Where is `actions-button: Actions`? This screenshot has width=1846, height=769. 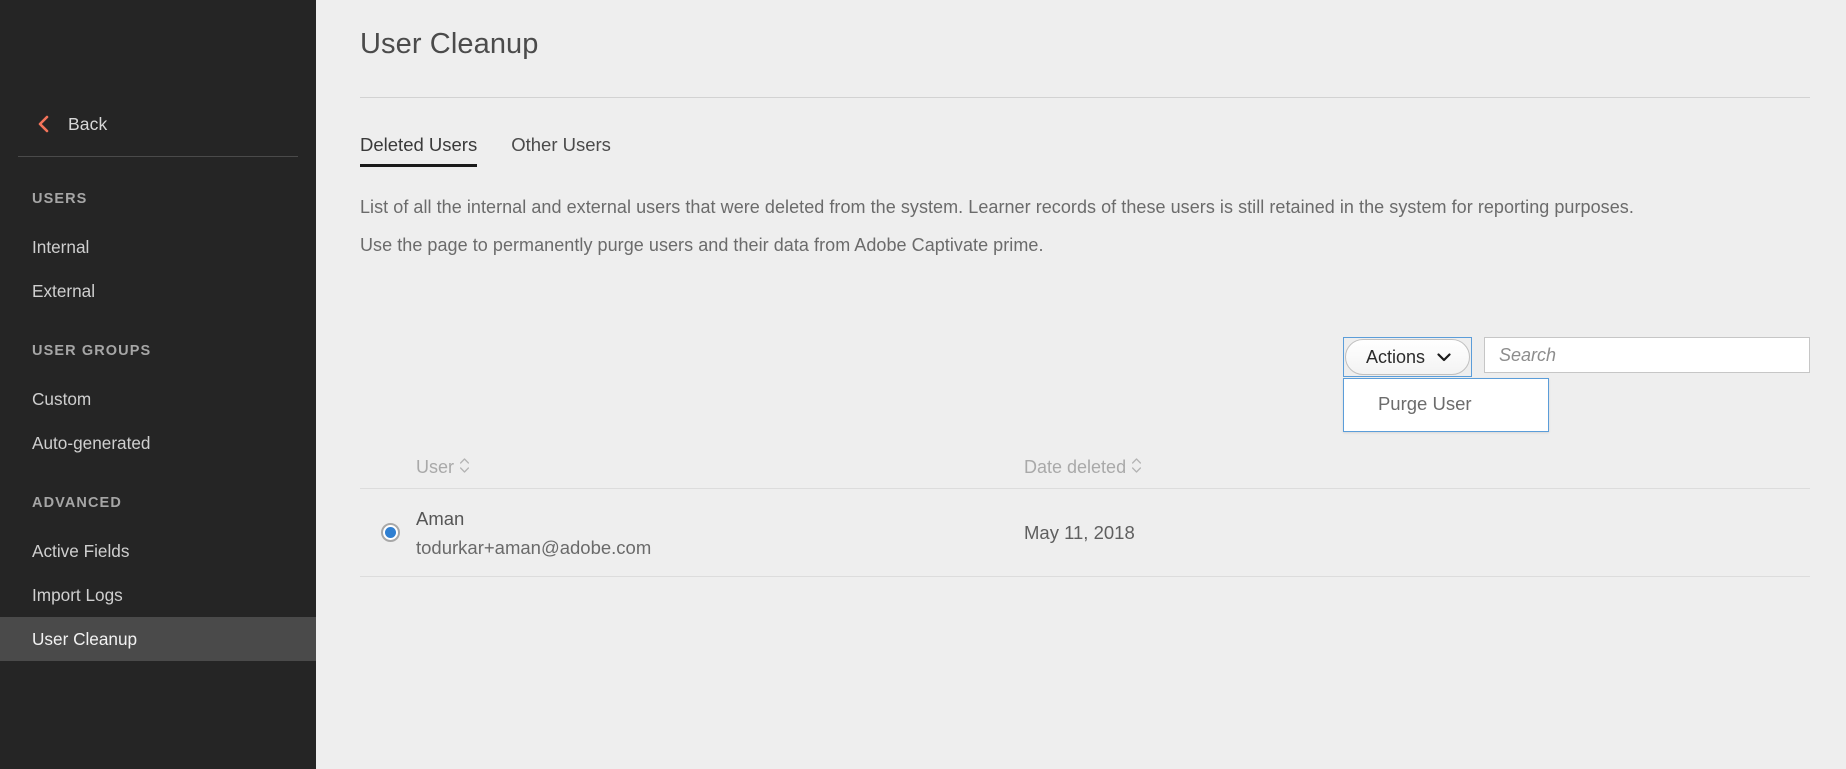
actions-button: Actions is located at coordinates (1407, 357).